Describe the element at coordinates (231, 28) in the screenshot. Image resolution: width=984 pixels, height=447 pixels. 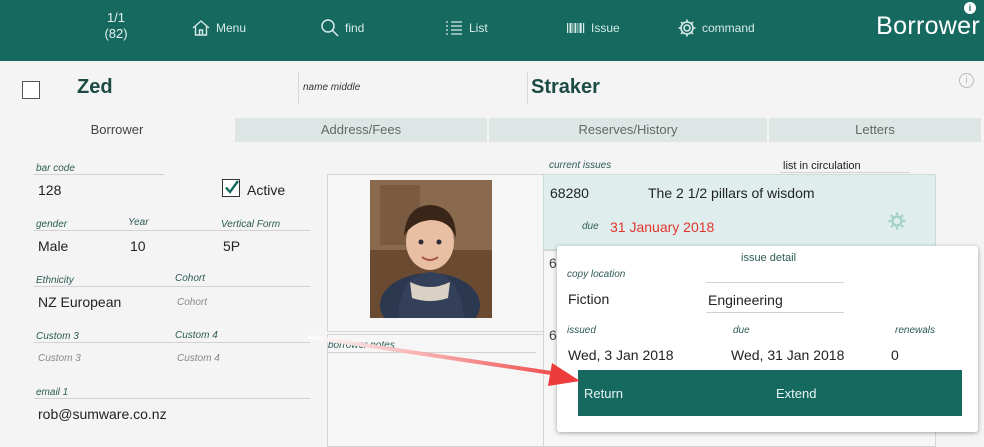
I see `menu-label: Menu` at that location.